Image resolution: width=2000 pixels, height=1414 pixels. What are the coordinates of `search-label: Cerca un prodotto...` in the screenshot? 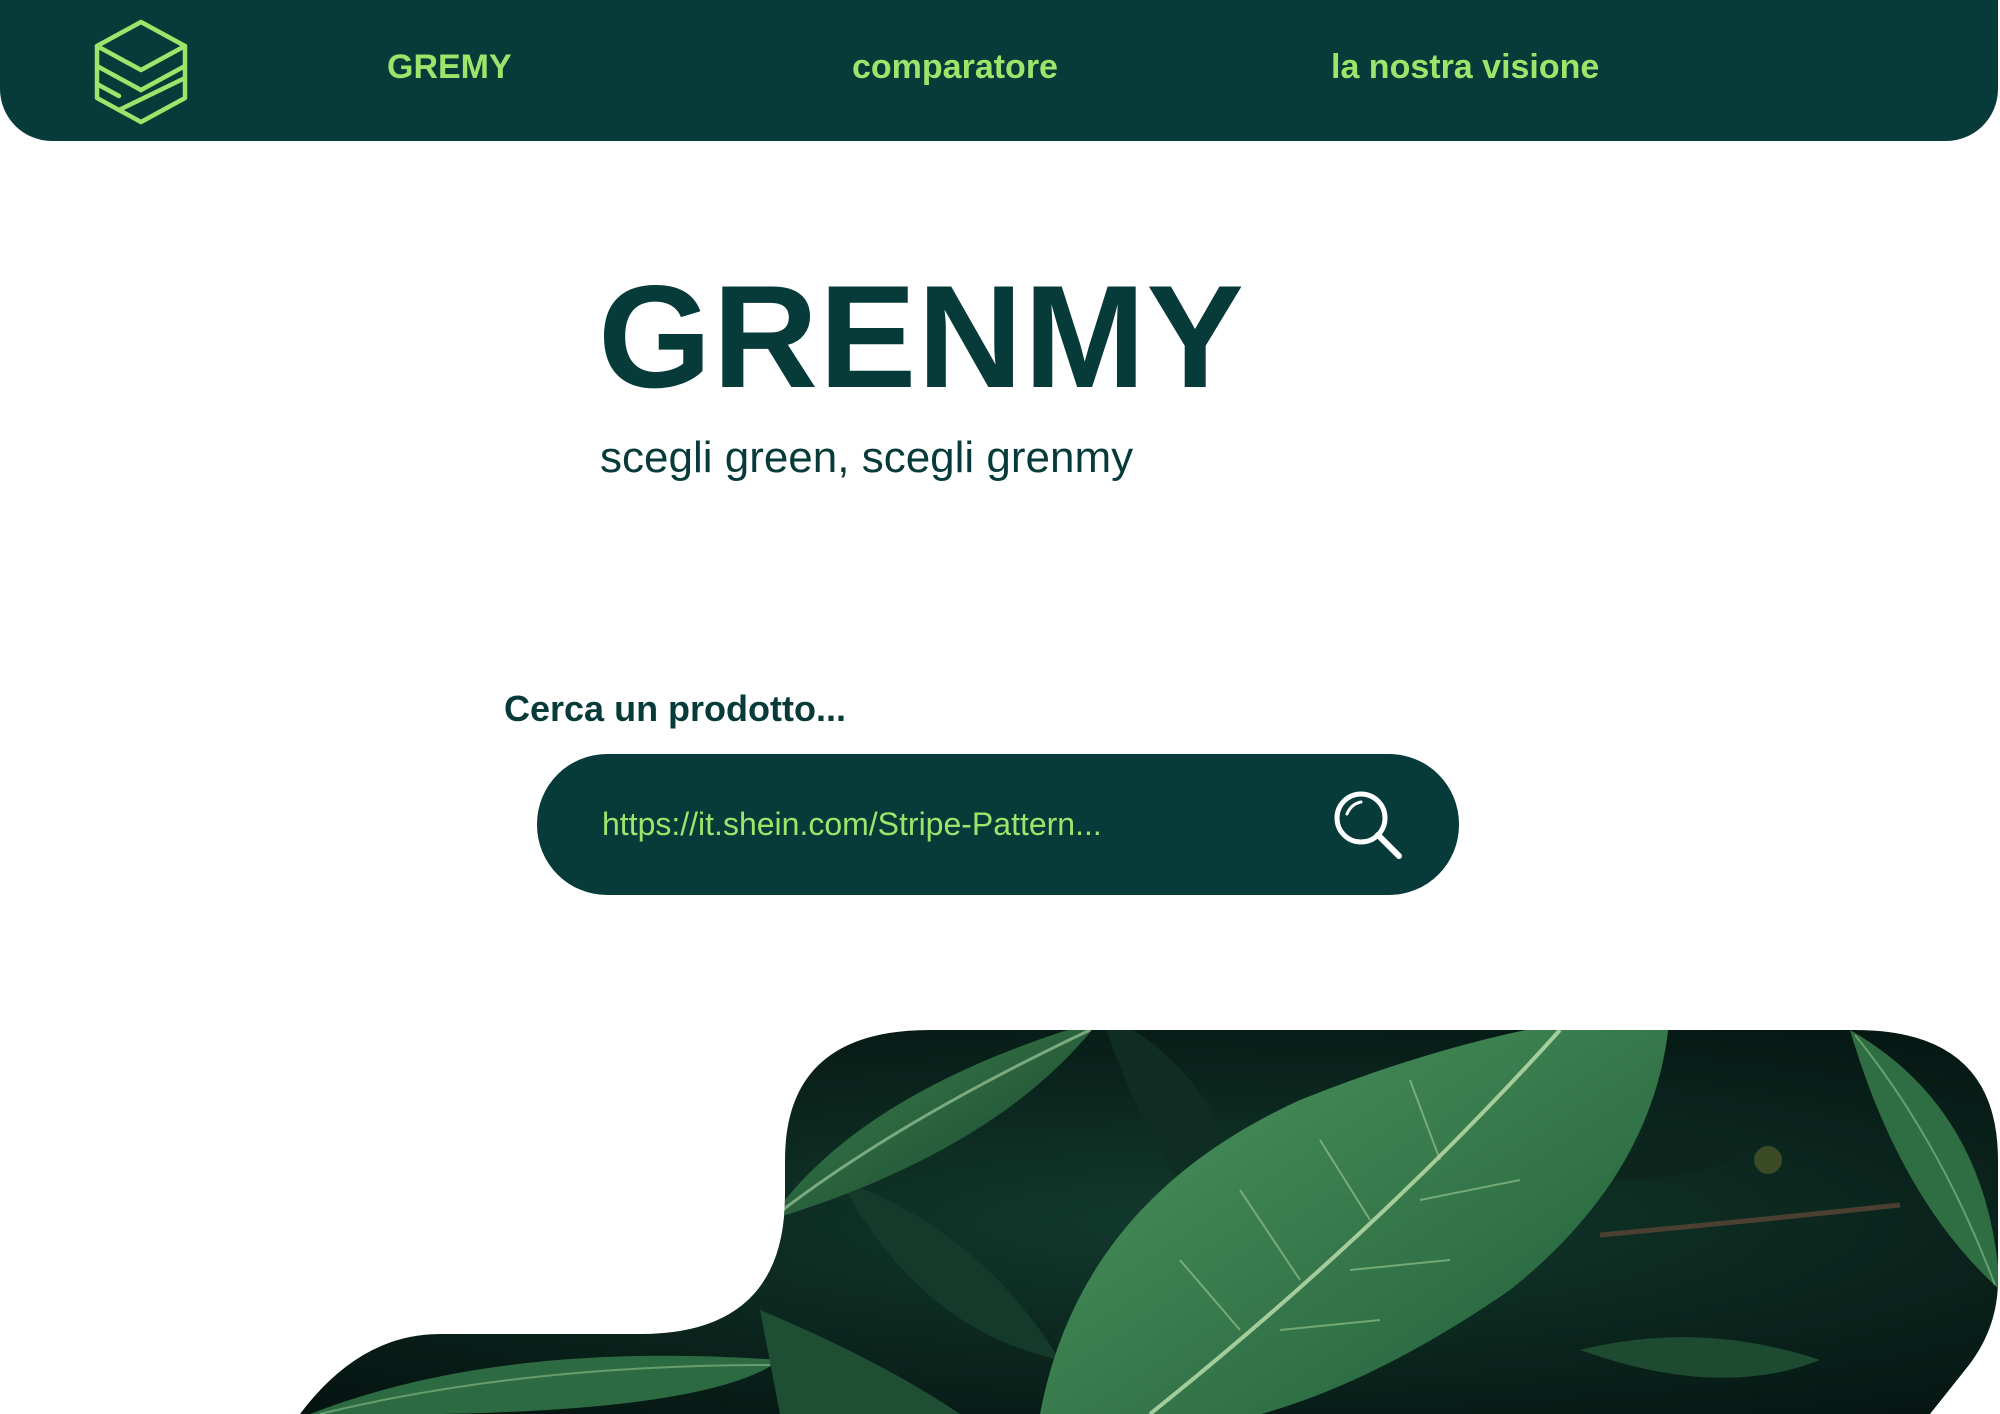 It's located at (675, 708).